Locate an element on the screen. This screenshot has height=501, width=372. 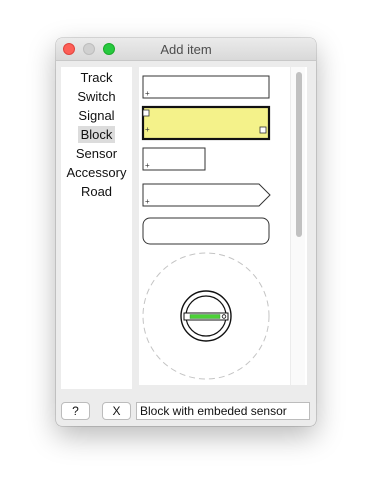
category-switch: Switch is located at coordinates (96, 96).